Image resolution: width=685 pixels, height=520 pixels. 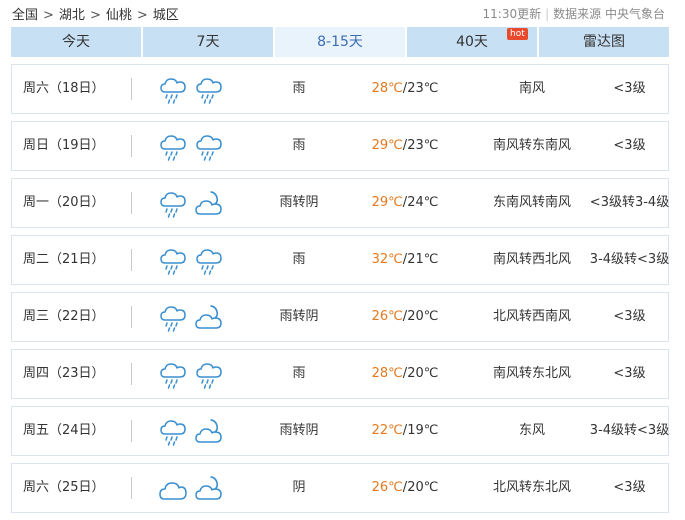 What do you see at coordinates (387, 259) in the screenshot?
I see `high-temperature: 32℃` at bounding box center [387, 259].